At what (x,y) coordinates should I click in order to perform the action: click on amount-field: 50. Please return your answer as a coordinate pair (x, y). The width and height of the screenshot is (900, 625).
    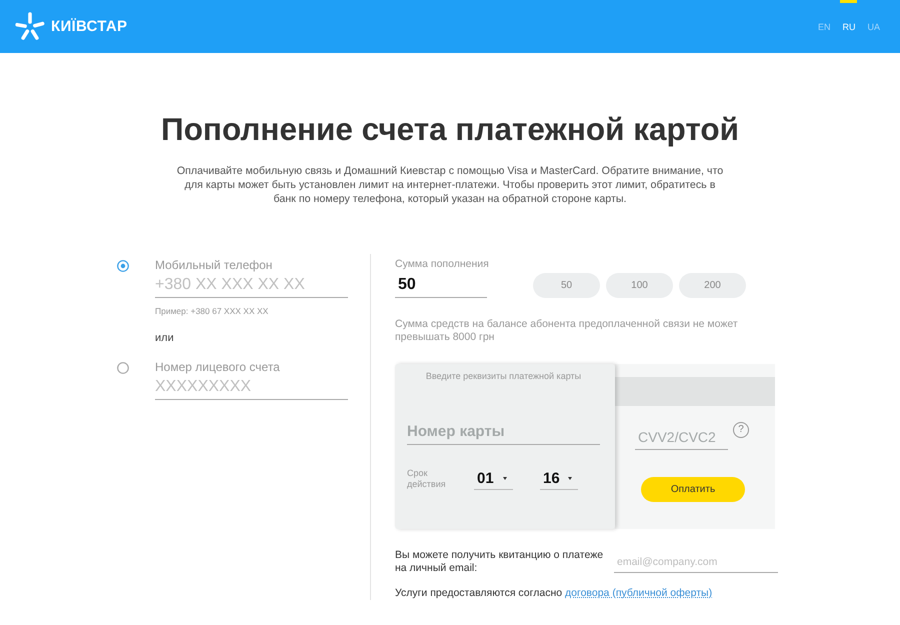
    Looking at the image, I should click on (441, 285).